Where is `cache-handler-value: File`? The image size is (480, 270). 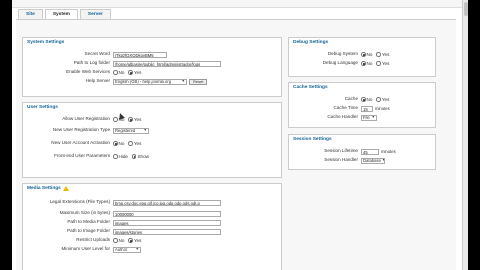 cache-handler-value: File is located at coordinates (366, 117).